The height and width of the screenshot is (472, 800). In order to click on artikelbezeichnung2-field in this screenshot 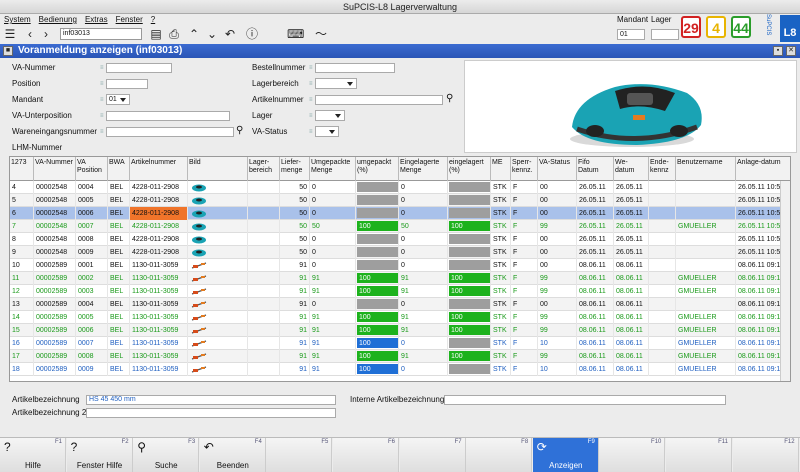, I will do `click(211, 413)`.